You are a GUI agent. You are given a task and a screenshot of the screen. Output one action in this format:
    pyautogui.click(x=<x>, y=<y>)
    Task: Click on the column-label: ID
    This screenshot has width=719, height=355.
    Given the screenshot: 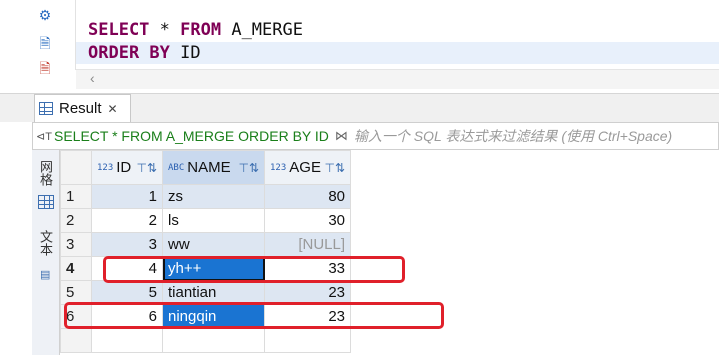 What is the action you would take?
    pyautogui.click(x=124, y=167)
    